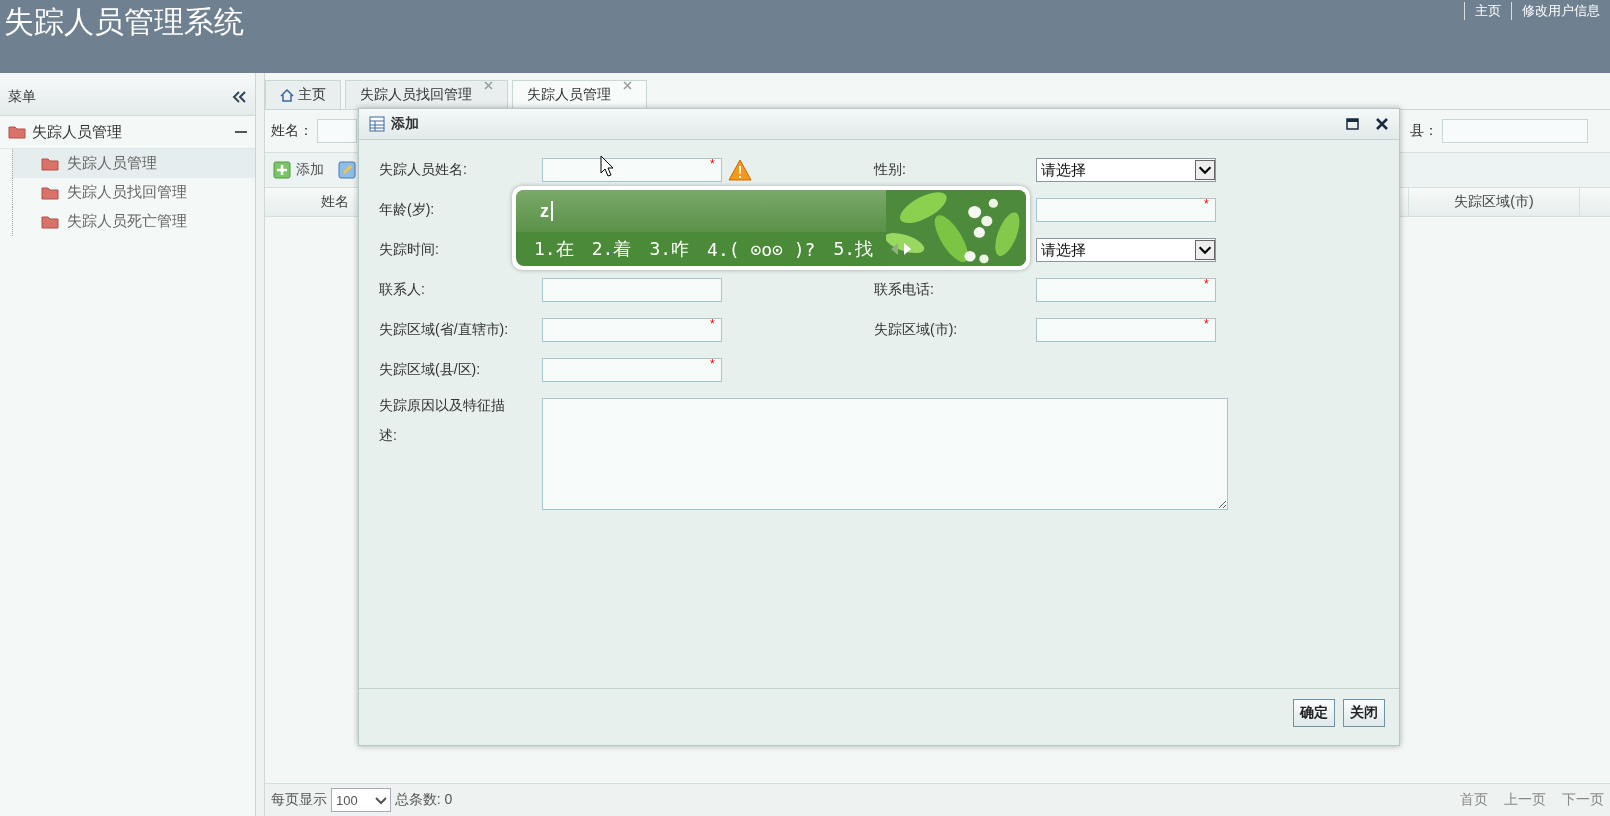 The image size is (1610, 816). Describe the element at coordinates (442, 420) in the screenshot. I see `field-label: 失踪原因以及特征描述:` at that location.